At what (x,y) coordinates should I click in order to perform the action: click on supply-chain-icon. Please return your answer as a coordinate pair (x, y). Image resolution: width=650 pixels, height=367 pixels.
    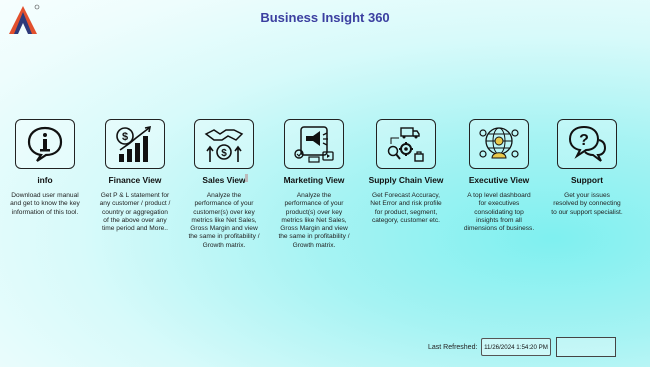
    Looking at the image, I should click on (405, 144).